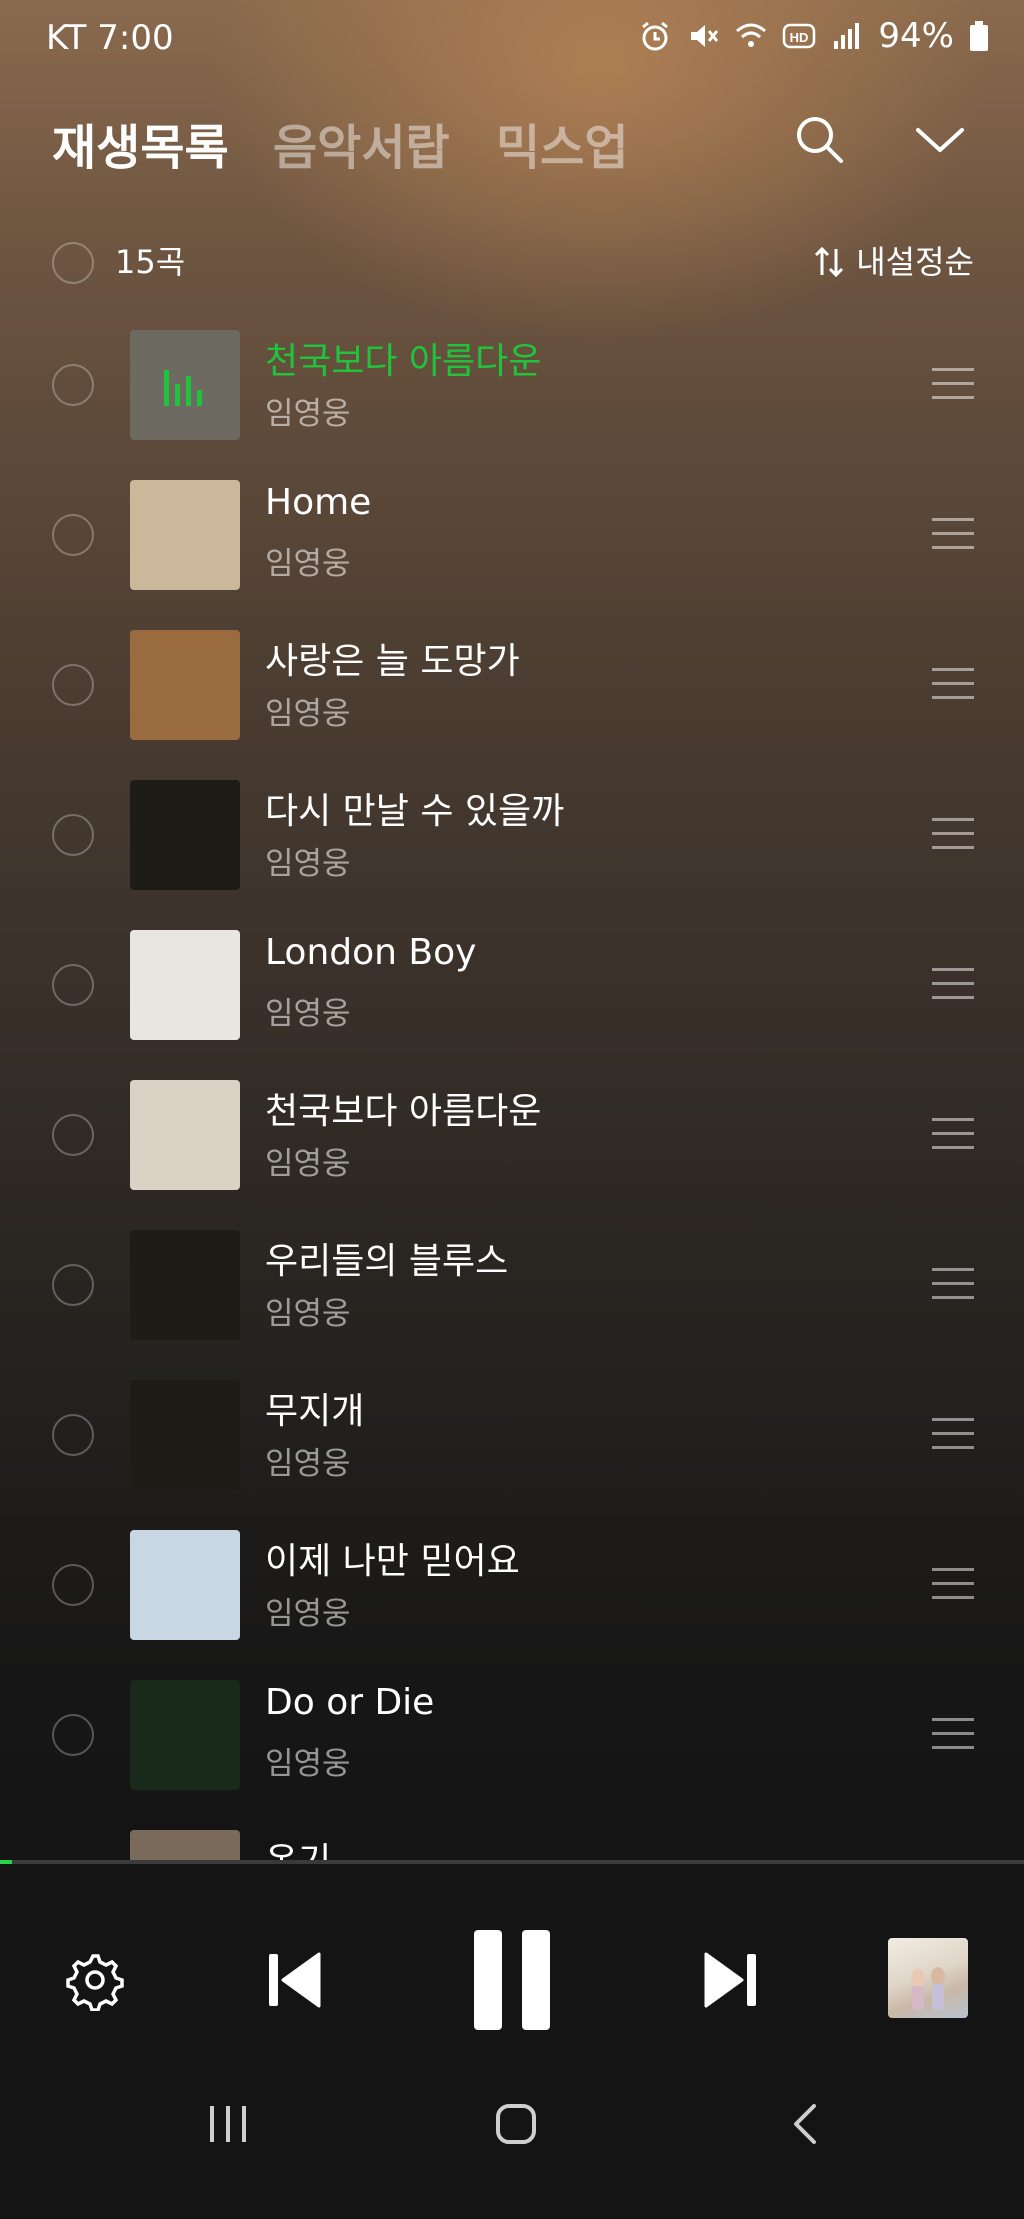 The height and width of the screenshot is (2219, 1024). I want to click on track-title: Home, so click(318, 502).